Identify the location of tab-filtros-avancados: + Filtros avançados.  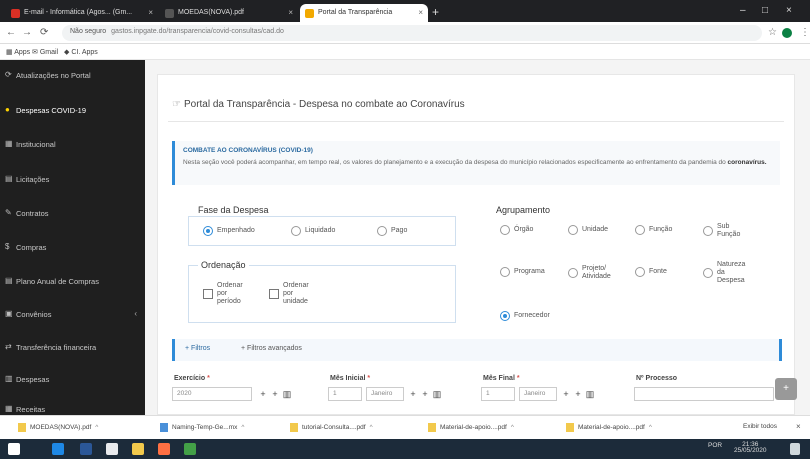
(271, 348).